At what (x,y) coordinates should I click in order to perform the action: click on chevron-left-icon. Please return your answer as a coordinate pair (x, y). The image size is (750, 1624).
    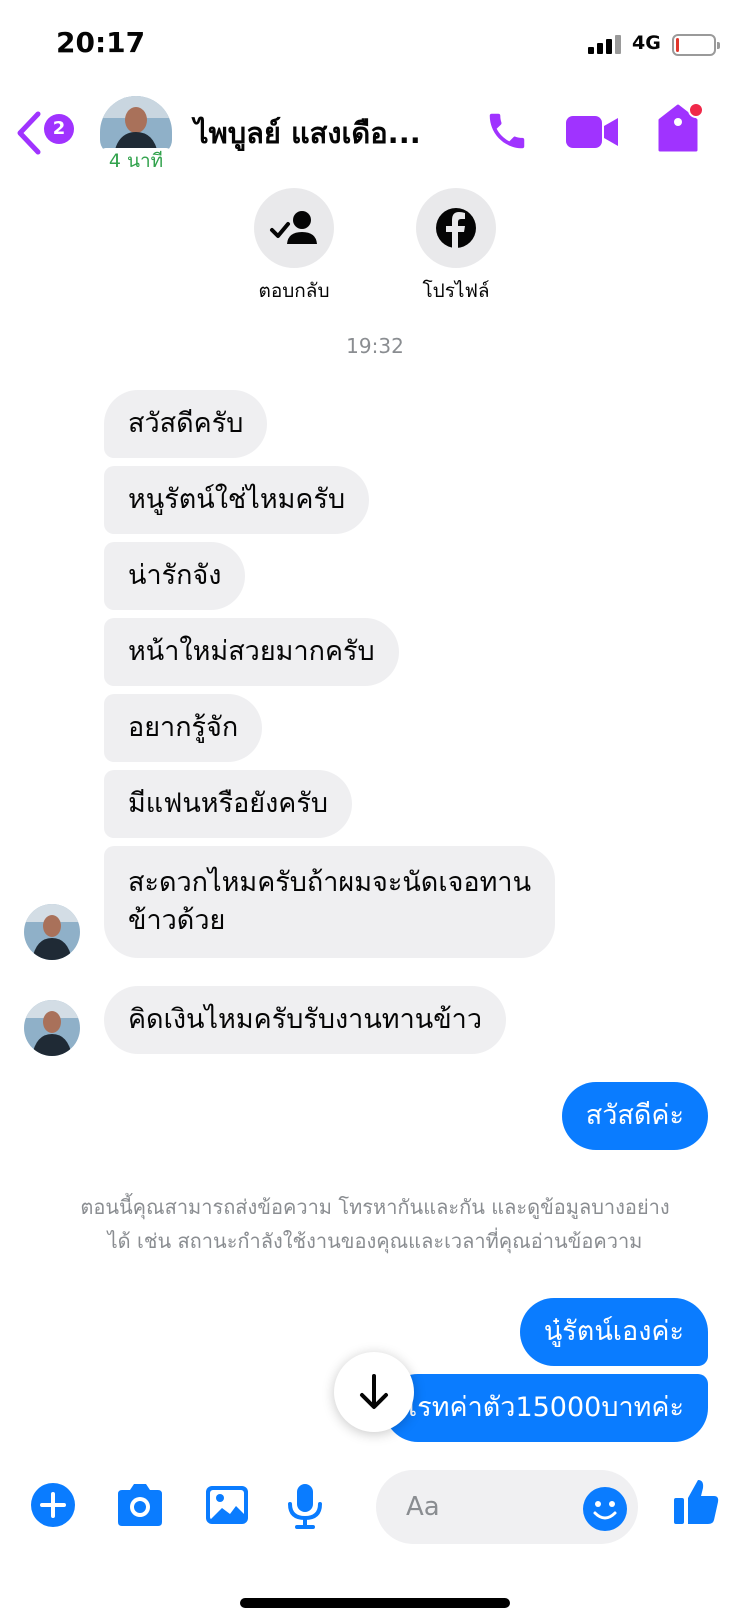
    Looking at the image, I should click on (29, 133).